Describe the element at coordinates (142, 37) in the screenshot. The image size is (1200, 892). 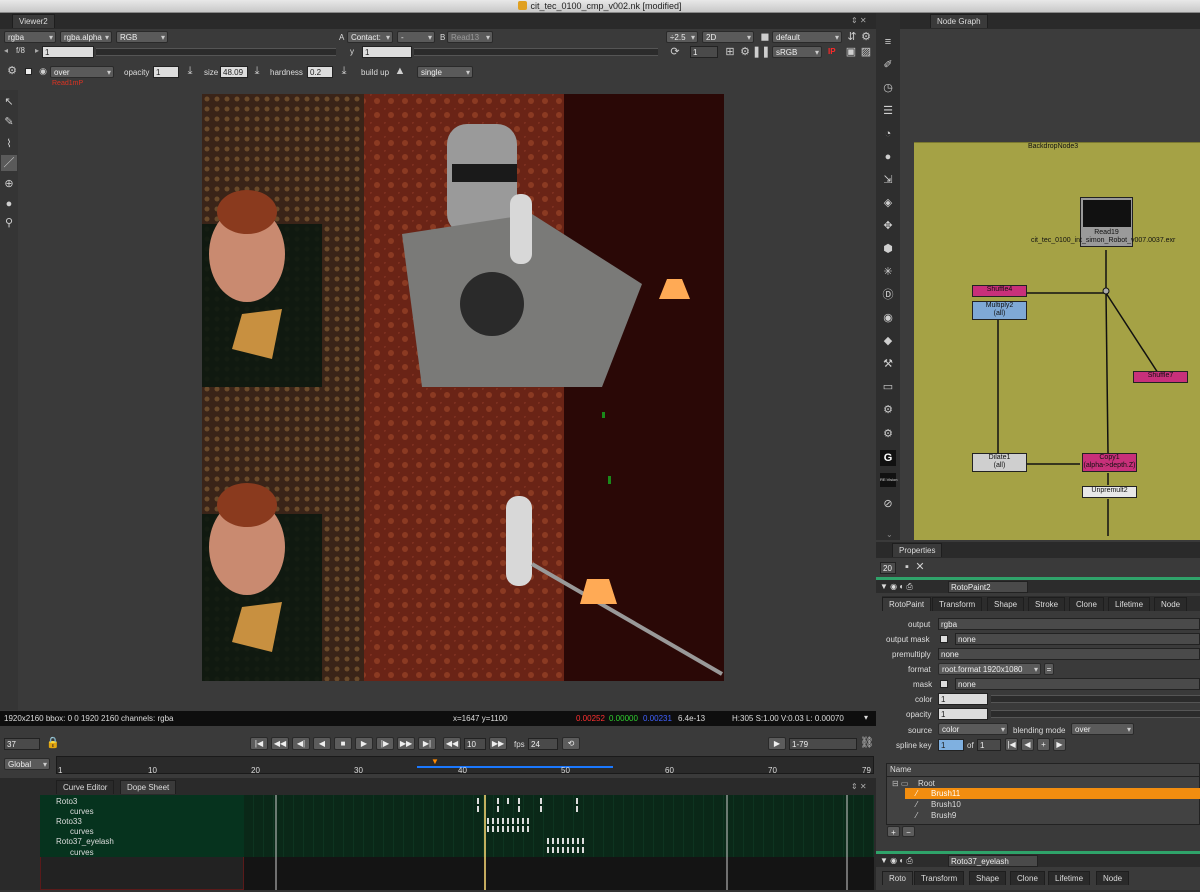
I see `colorspace-dropdown: RGB` at that location.